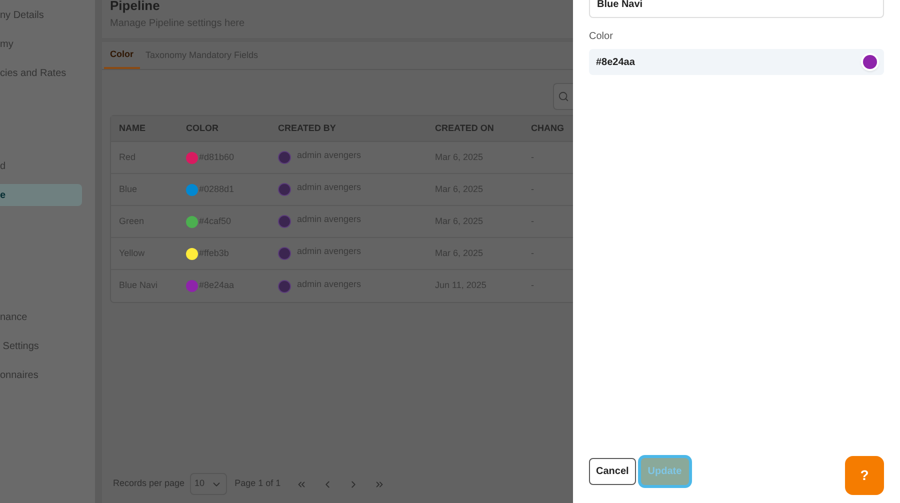 This screenshot has width=900, height=503. What do you see at coordinates (203, 128) in the screenshot?
I see `column-header: COLOR` at bounding box center [203, 128].